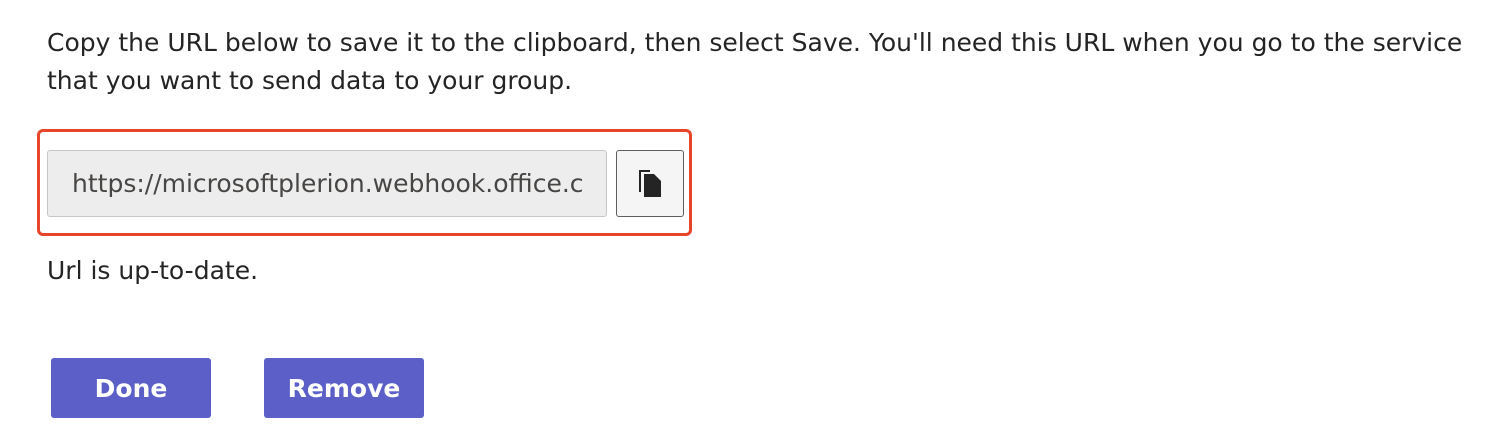 Image resolution: width=1500 pixels, height=448 pixels. What do you see at coordinates (344, 388) in the screenshot?
I see `remove-button: Remove` at bounding box center [344, 388].